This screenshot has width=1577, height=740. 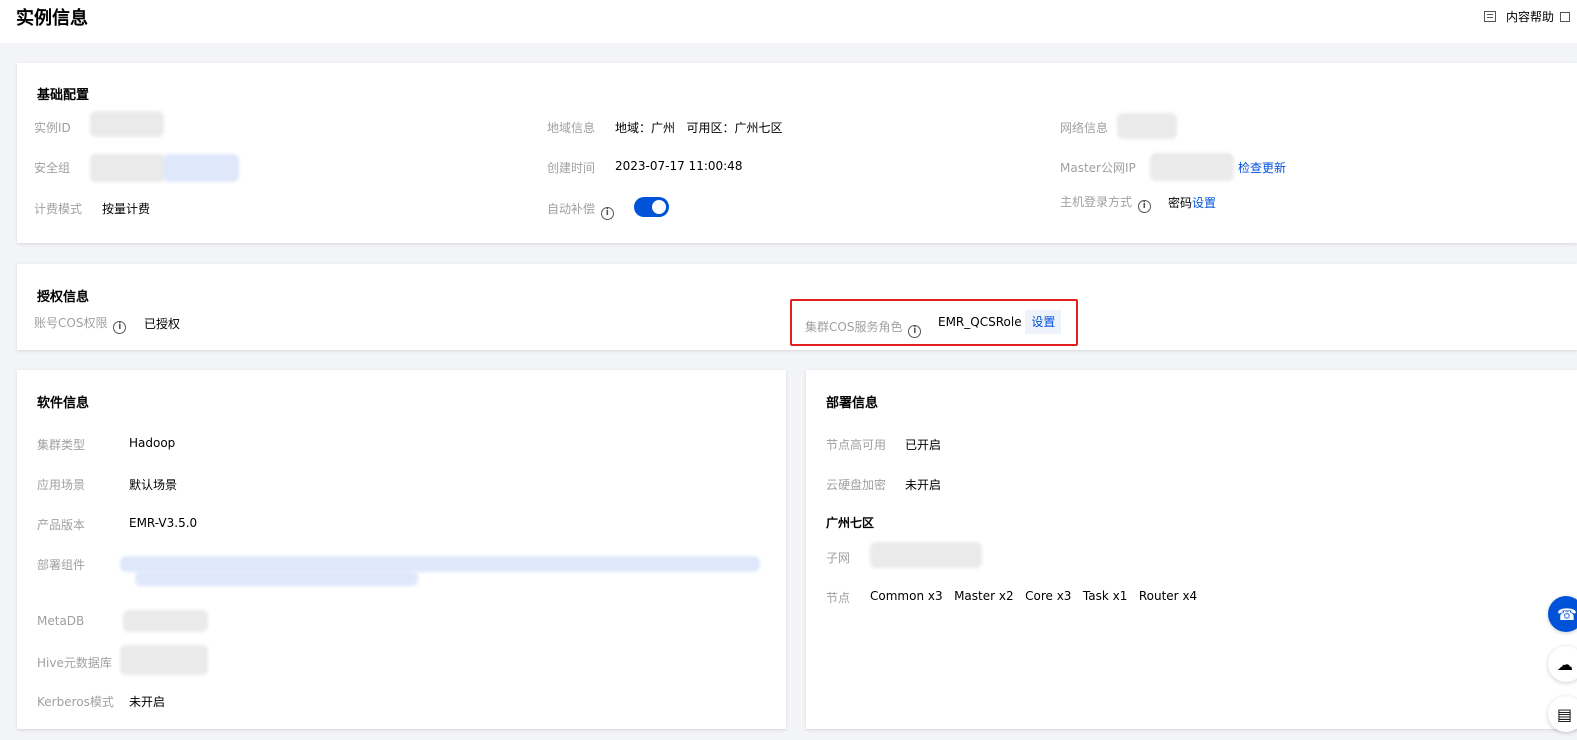 I want to click on basic-config-title: 基础配置, so click(x=63, y=95).